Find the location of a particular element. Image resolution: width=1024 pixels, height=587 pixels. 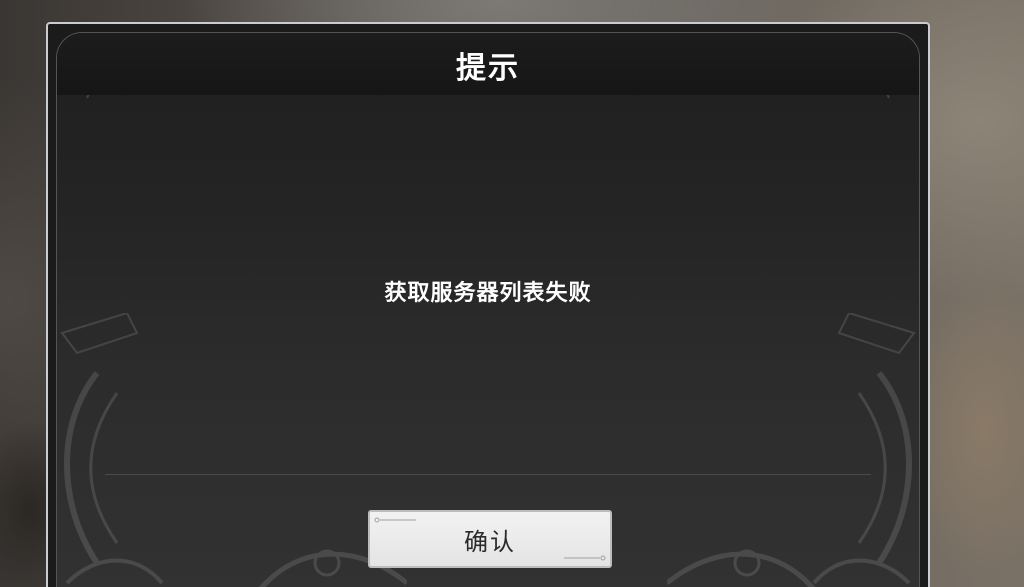

dialog-message: 获取服务器列表失败 is located at coordinates (488, 293).